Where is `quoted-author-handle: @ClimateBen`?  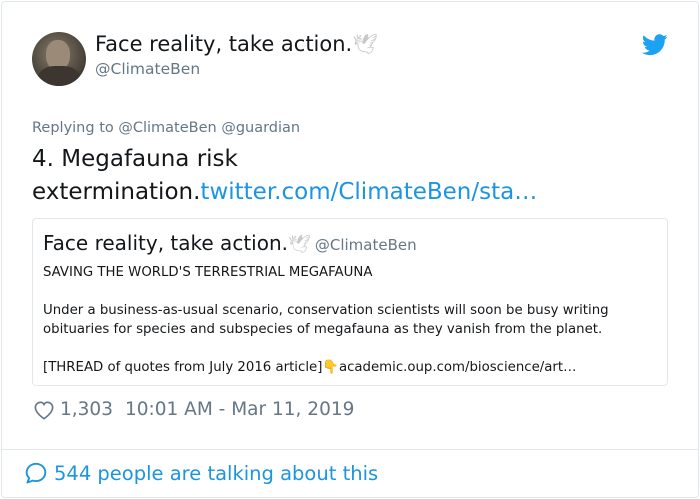 quoted-author-handle: @ClimateBen is located at coordinates (365, 245).